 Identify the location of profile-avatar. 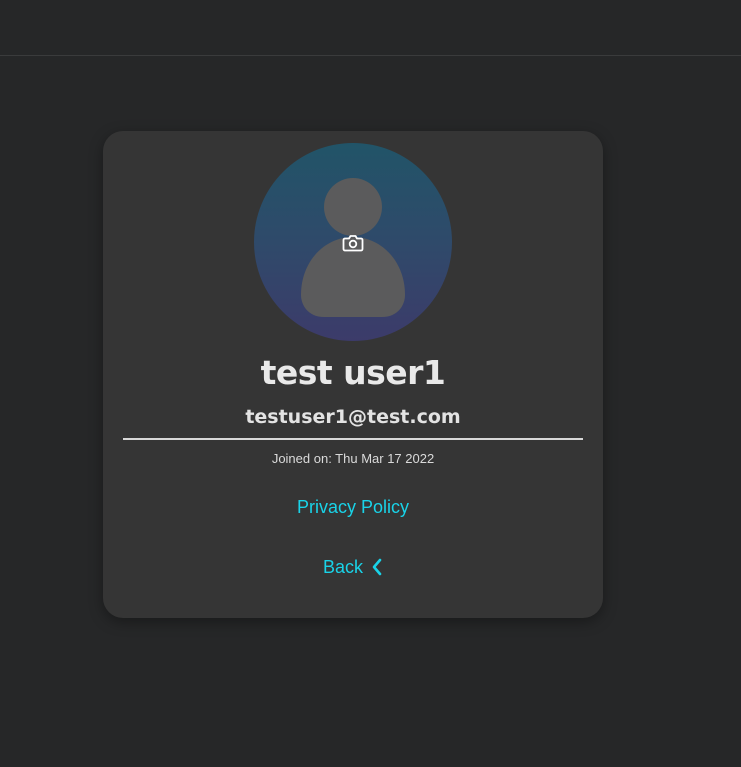
(353, 242).